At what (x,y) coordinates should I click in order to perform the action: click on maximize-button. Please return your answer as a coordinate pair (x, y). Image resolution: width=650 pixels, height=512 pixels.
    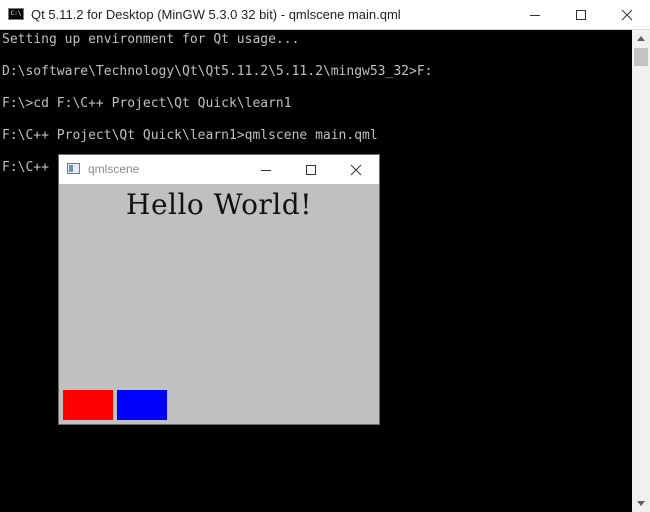
    Looking at the image, I should click on (581, 15).